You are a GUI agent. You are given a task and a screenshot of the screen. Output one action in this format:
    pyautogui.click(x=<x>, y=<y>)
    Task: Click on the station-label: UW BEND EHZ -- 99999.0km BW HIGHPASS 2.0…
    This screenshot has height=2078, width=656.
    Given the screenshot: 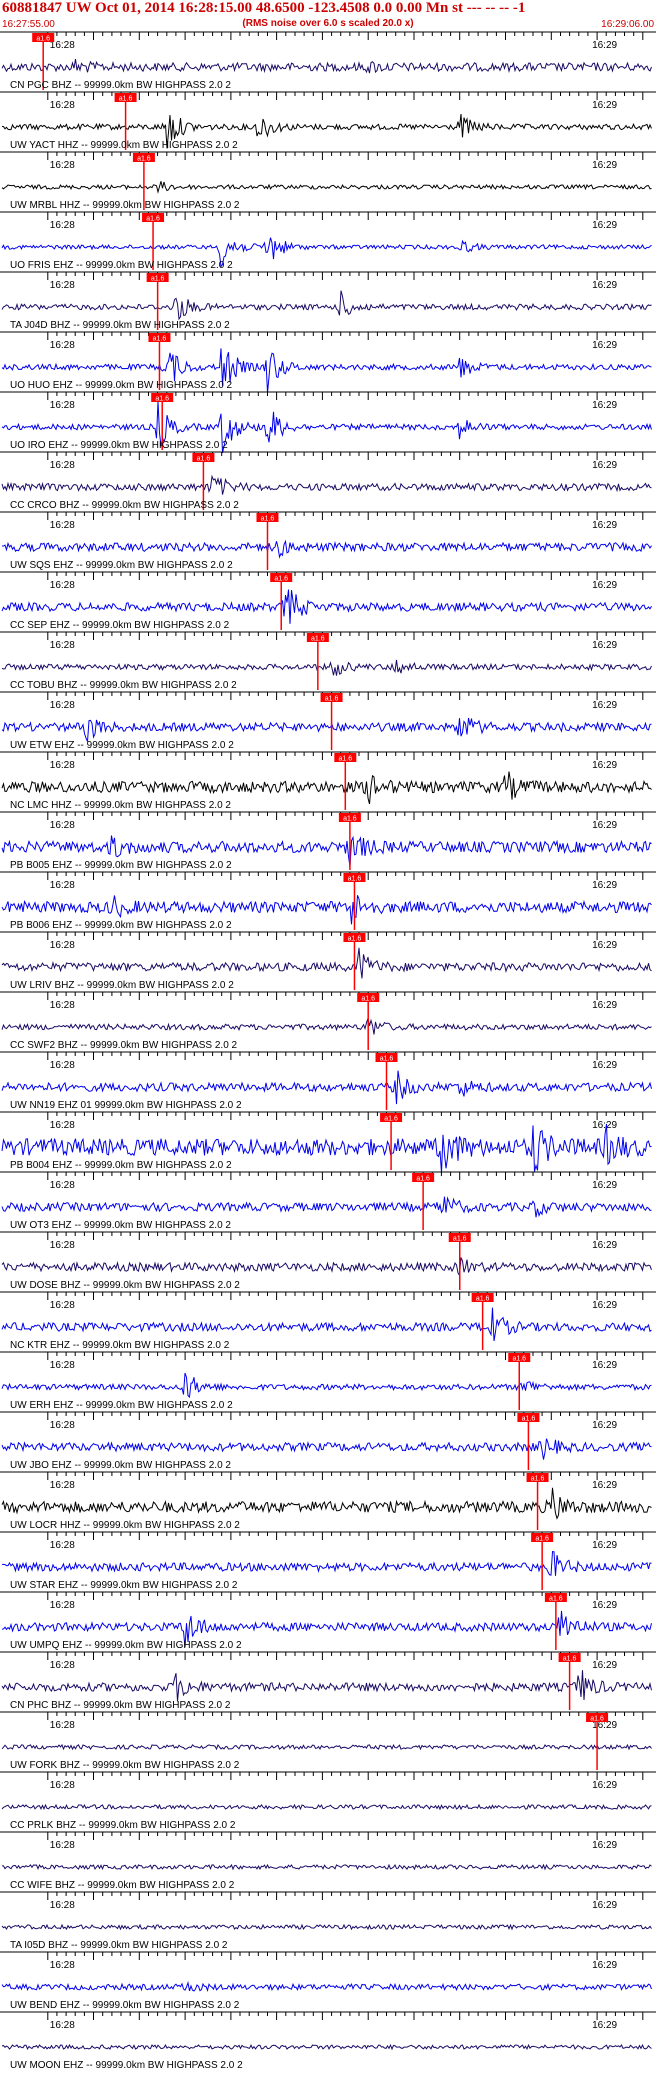 What is the action you would take?
    pyautogui.click(x=125, y=2005)
    